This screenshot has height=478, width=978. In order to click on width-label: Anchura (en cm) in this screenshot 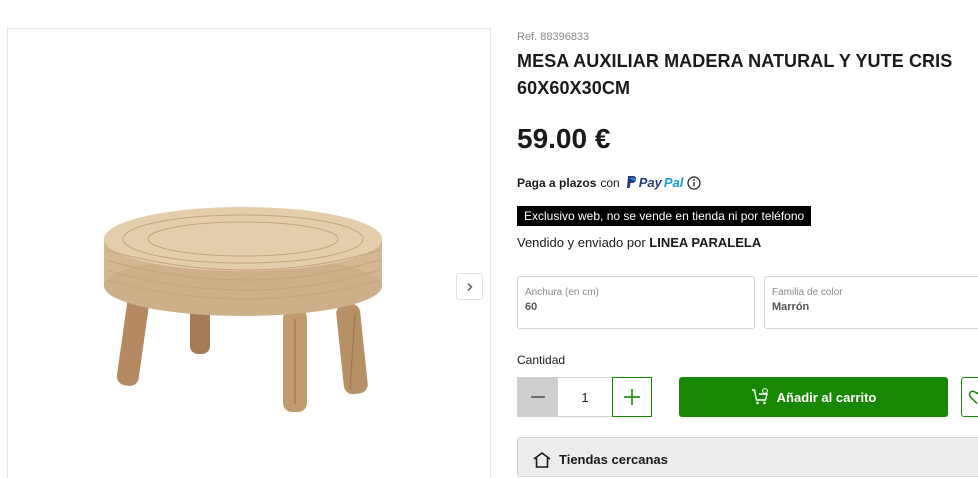, I will do `click(562, 292)`.